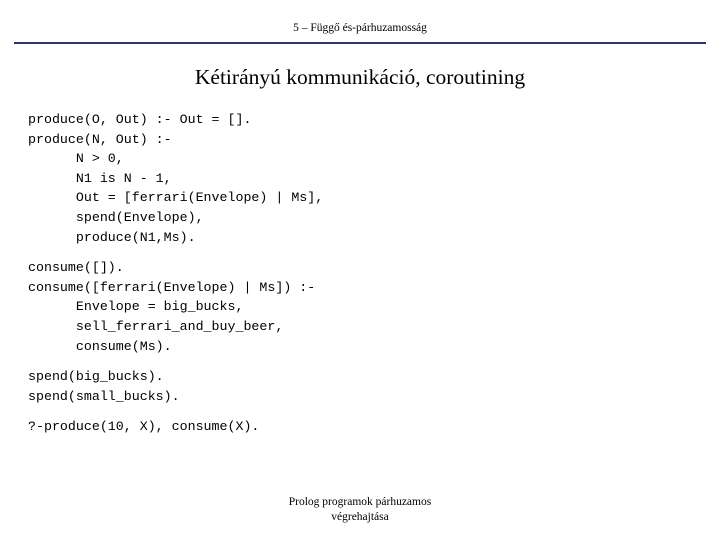 Image resolution: width=720 pixels, height=540 pixels. I want to click on code-line: Envelope = big_bucks,, so click(136, 307).